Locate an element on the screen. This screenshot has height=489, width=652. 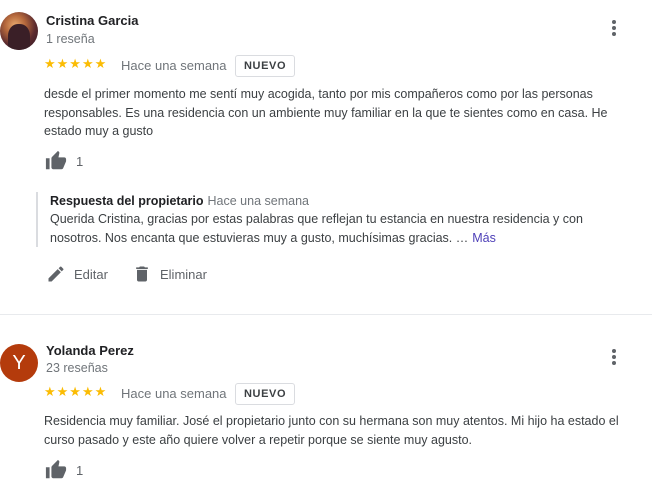
more-link: Más is located at coordinates (484, 238).